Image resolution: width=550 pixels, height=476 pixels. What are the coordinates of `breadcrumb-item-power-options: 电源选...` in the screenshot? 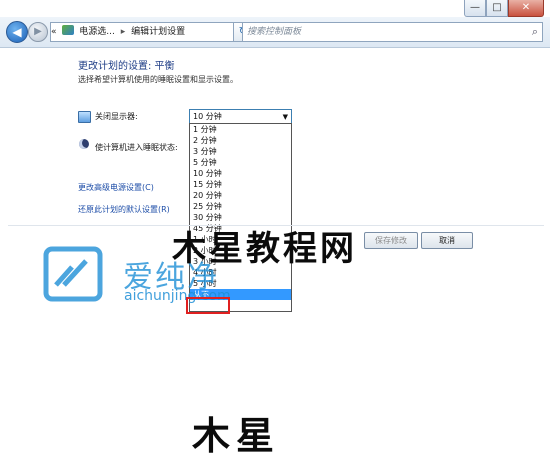 It's located at (97, 32).